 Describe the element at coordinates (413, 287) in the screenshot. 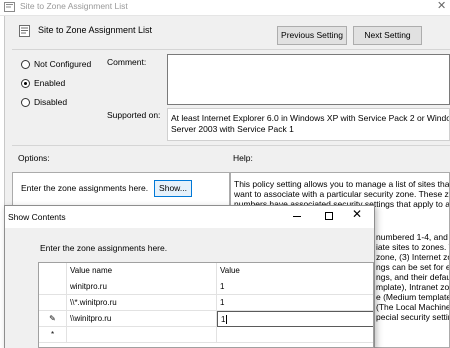

I see `help-line: mplate), Intranet zon` at that location.